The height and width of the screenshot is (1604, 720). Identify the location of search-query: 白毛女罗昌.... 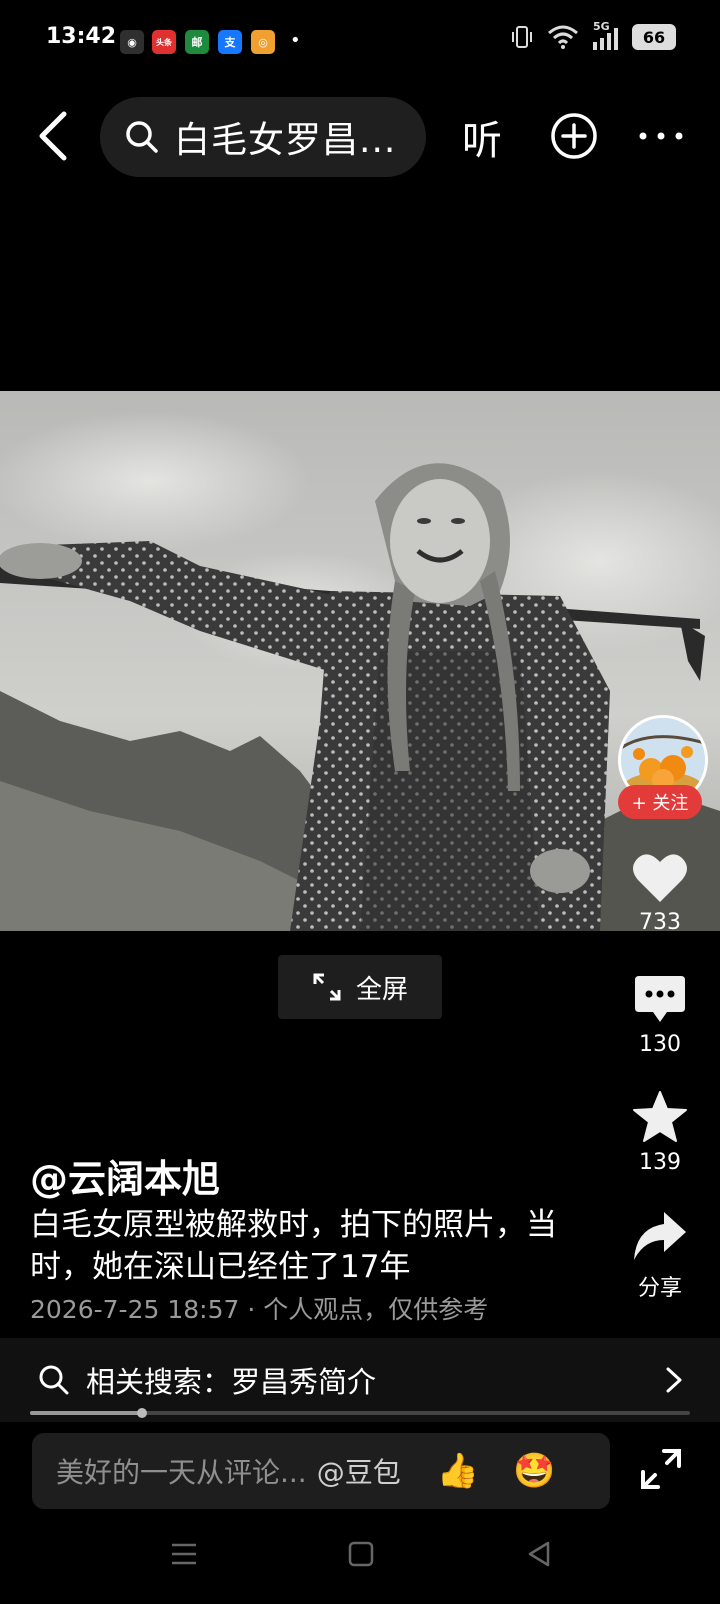
(285, 140).